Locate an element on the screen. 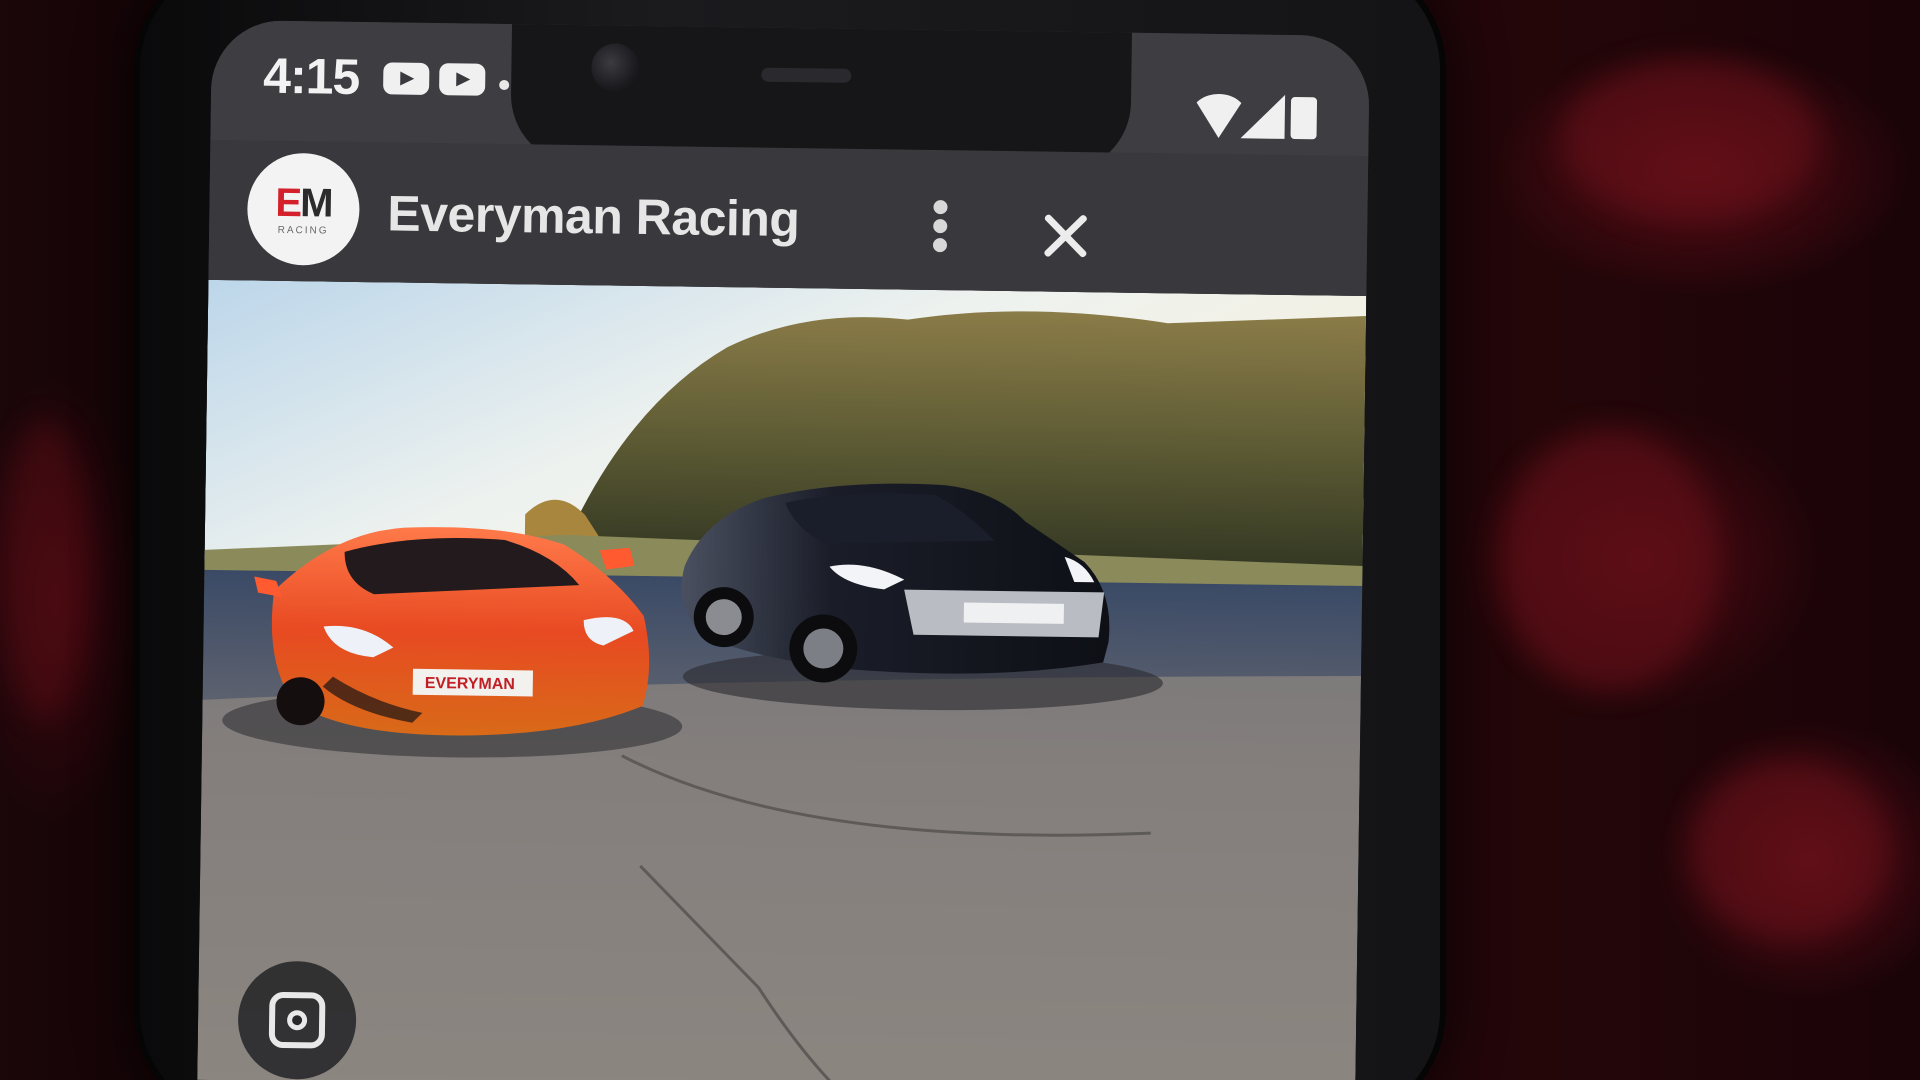  earpiece-speaker is located at coordinates (806, 75).